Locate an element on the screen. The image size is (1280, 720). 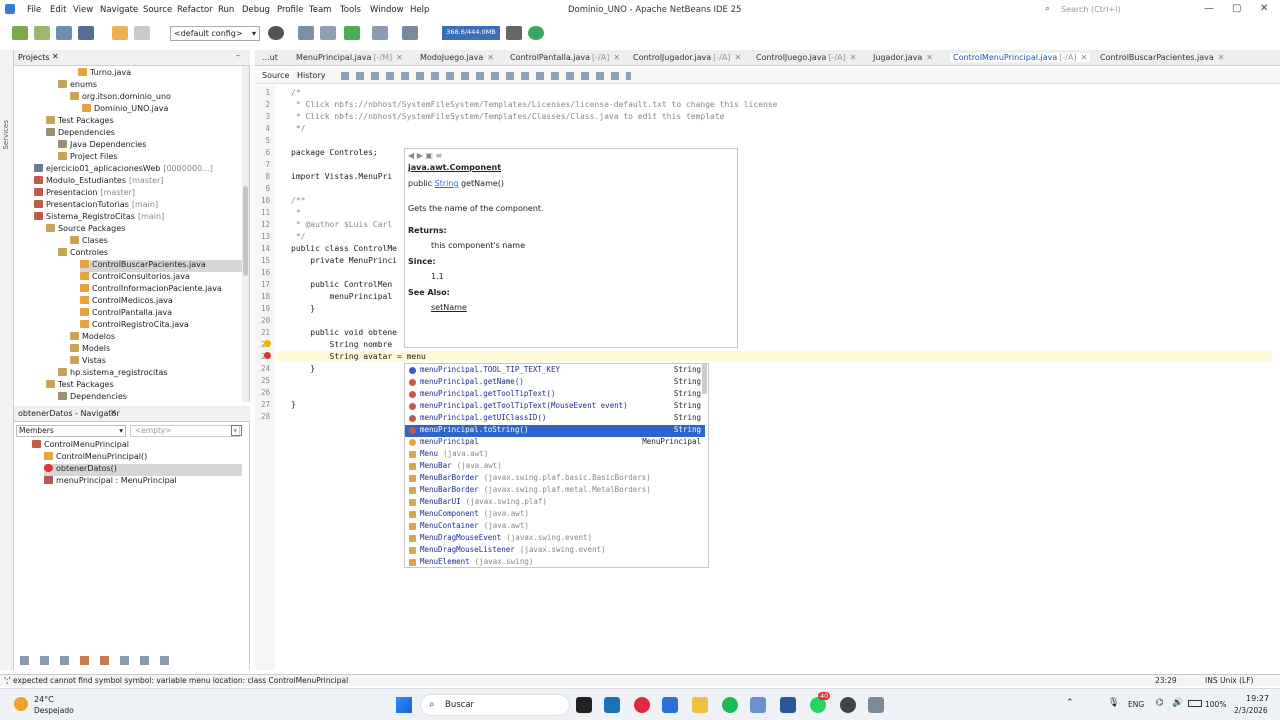
start-icon is located at coordinates (404, 705).